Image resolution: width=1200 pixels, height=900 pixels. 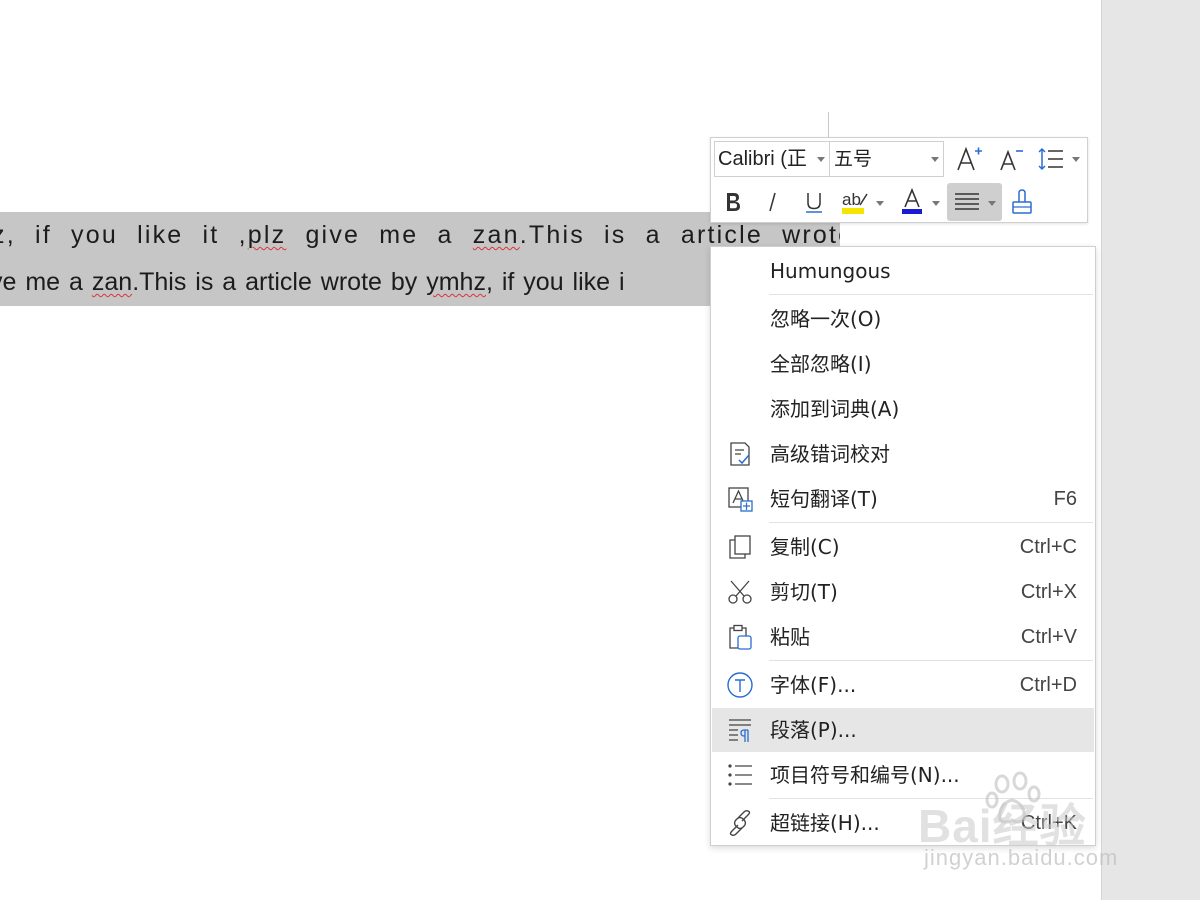 I want to click on proofread-icon, so click(x=740, y=454).